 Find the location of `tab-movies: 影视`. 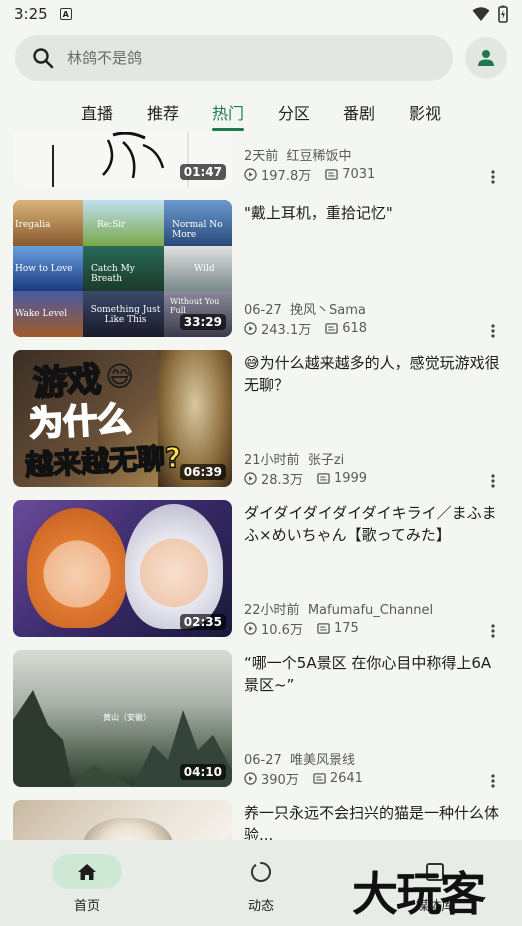

tab-movies: 影视 is located at coordinates (425, 112).